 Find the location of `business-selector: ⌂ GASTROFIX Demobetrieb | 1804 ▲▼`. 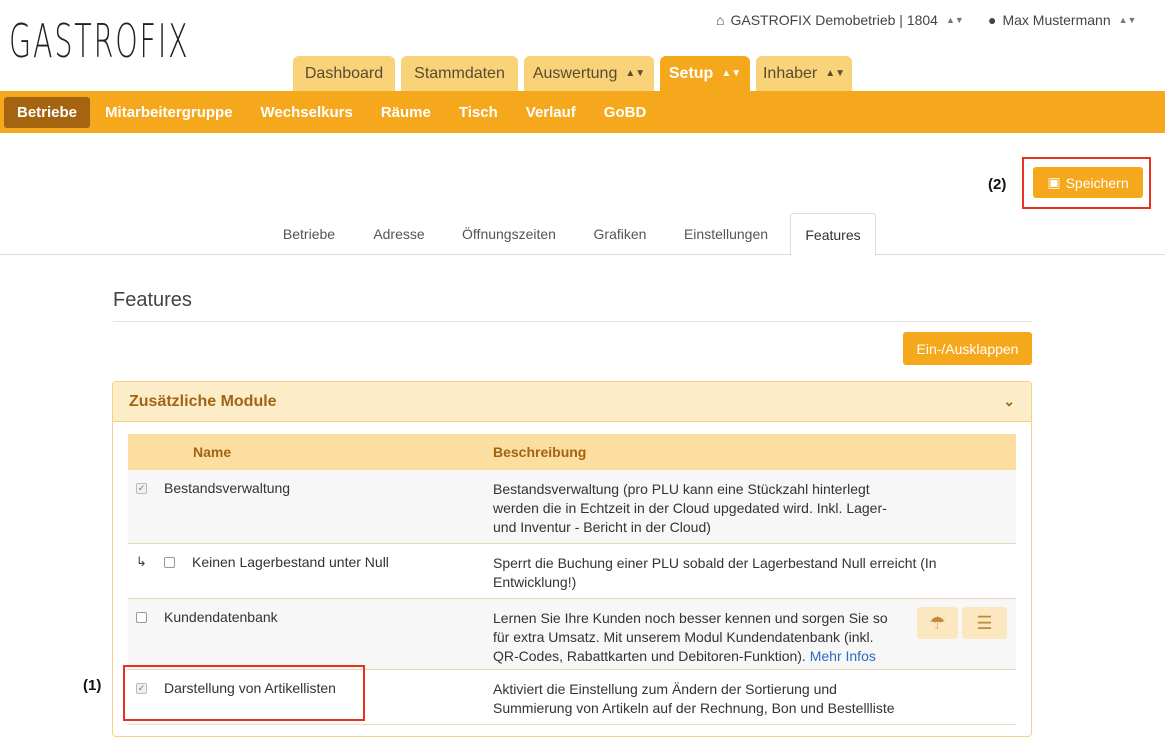

business-selector: ⌂ GASTROFIX Demobetrieb | 1804 ▲▼ is located at coordinates (840, 20).